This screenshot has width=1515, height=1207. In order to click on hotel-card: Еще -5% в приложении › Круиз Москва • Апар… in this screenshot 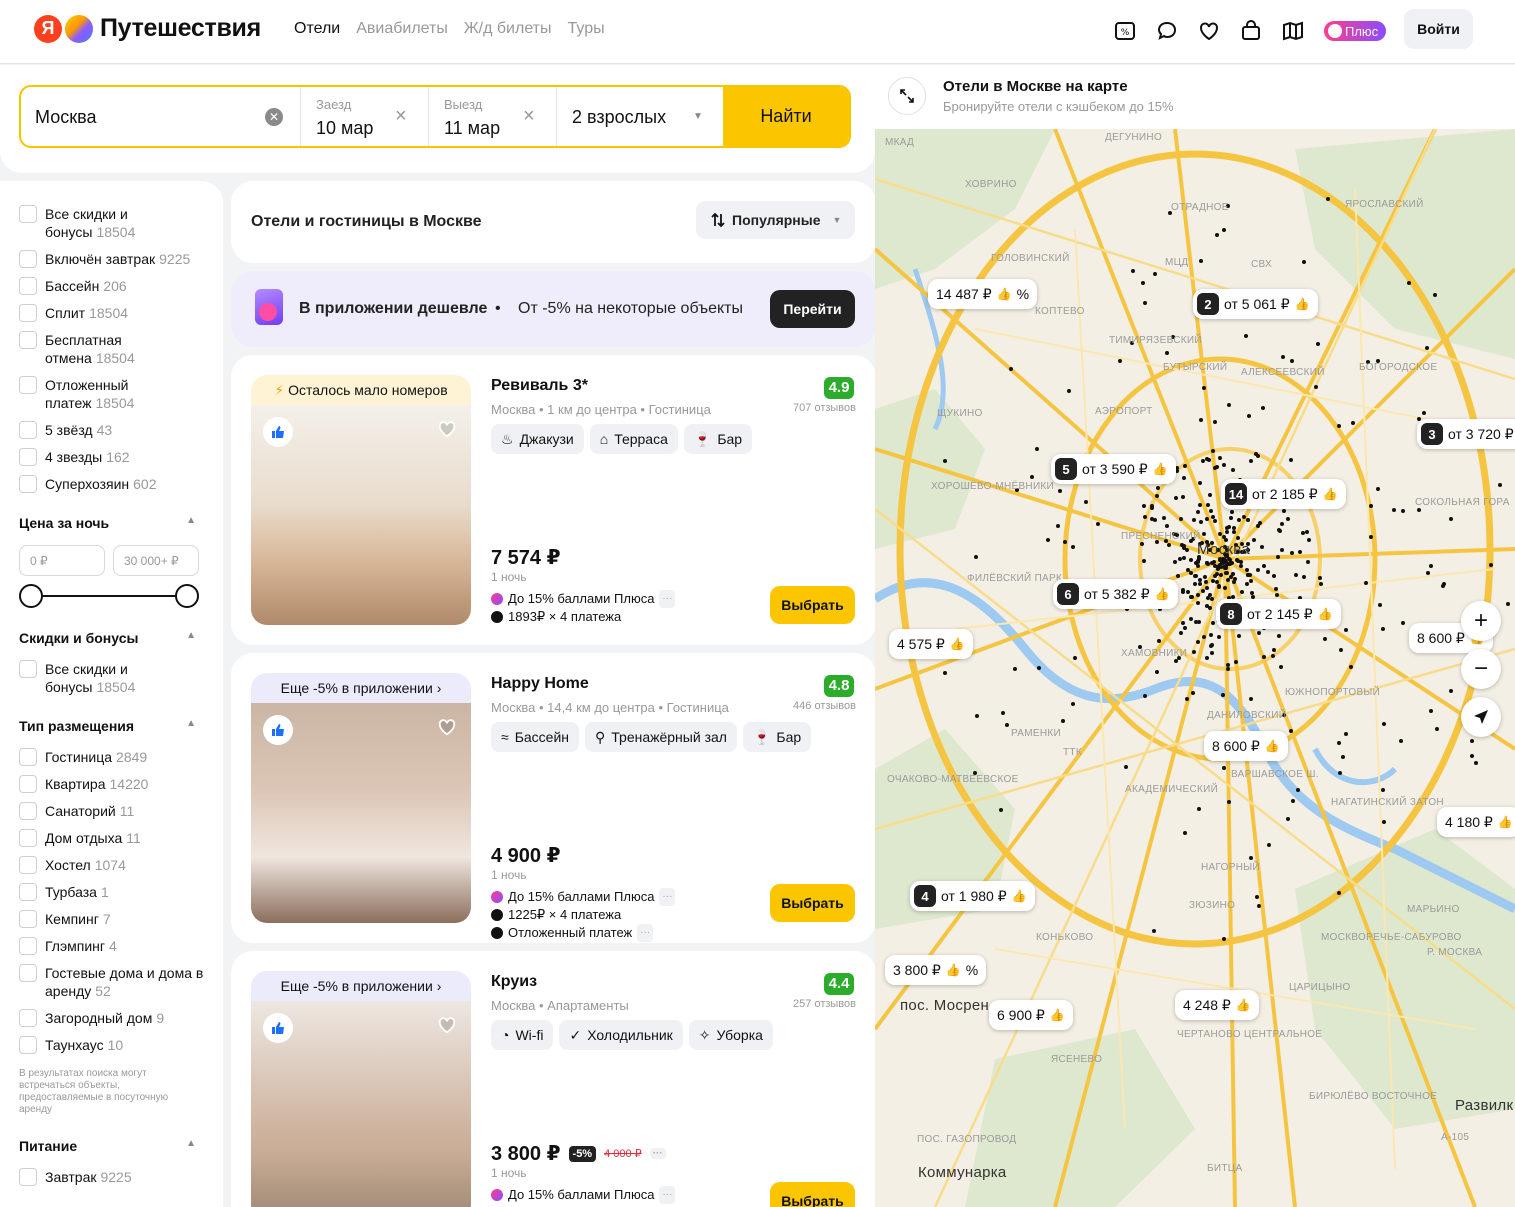, I will do `click(553, 1079)`.